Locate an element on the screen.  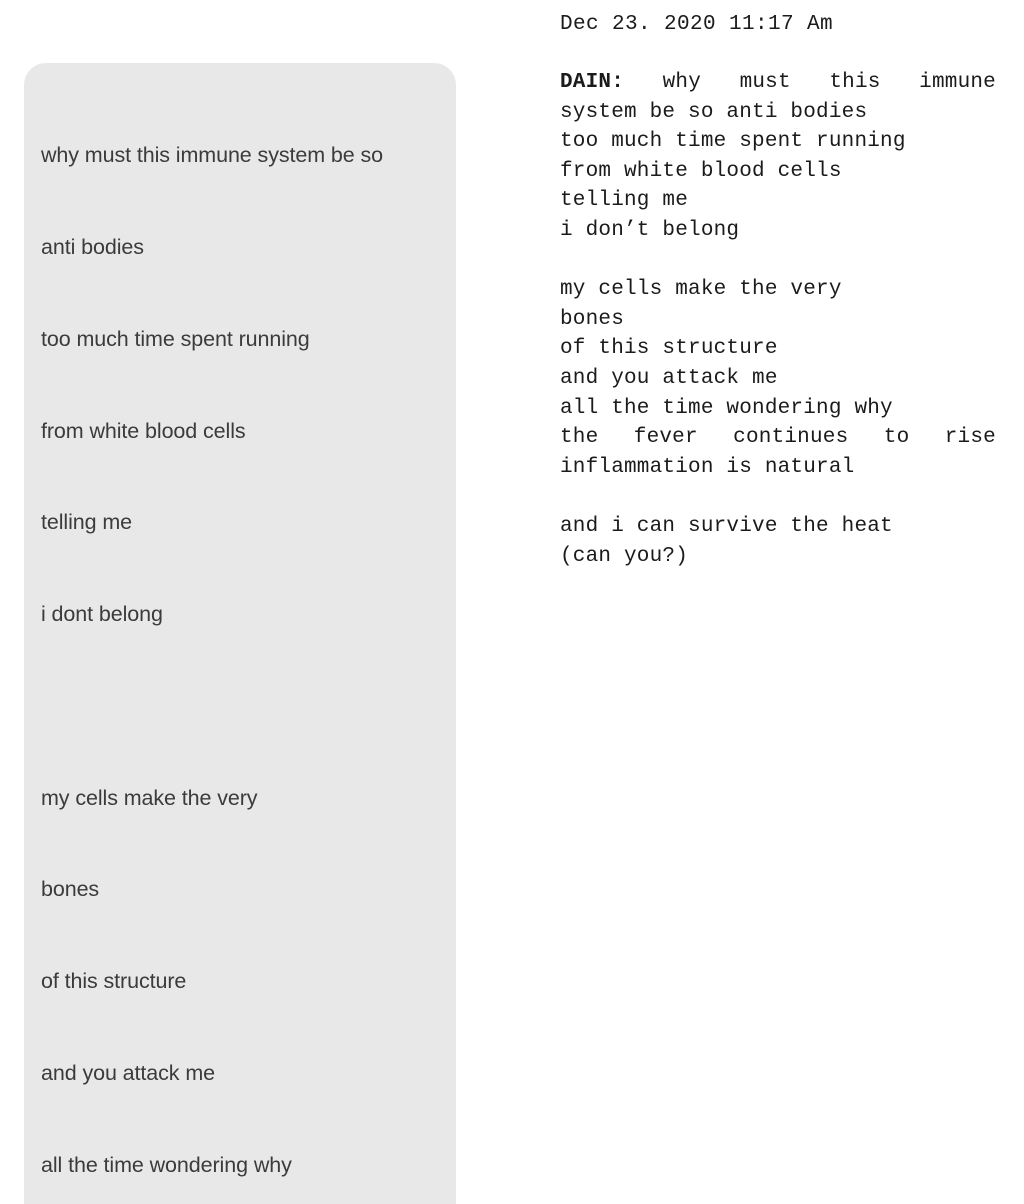
bubble-line: too much time spent running is located at coordinates (175, 338).